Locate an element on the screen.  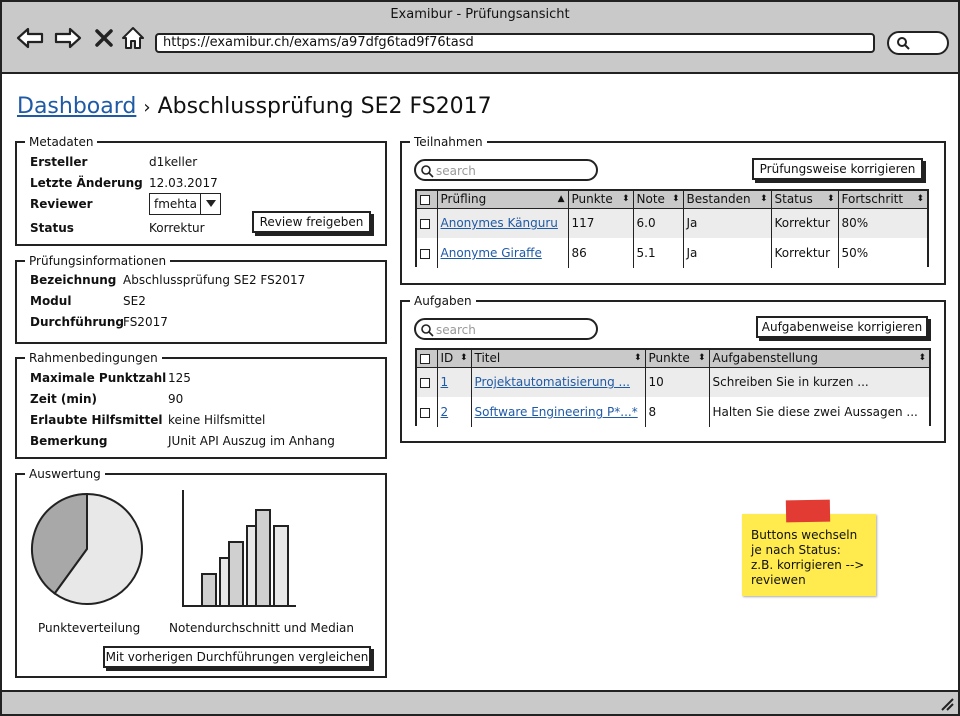
forward-arrow-icon is located at coordinates (68, 38).